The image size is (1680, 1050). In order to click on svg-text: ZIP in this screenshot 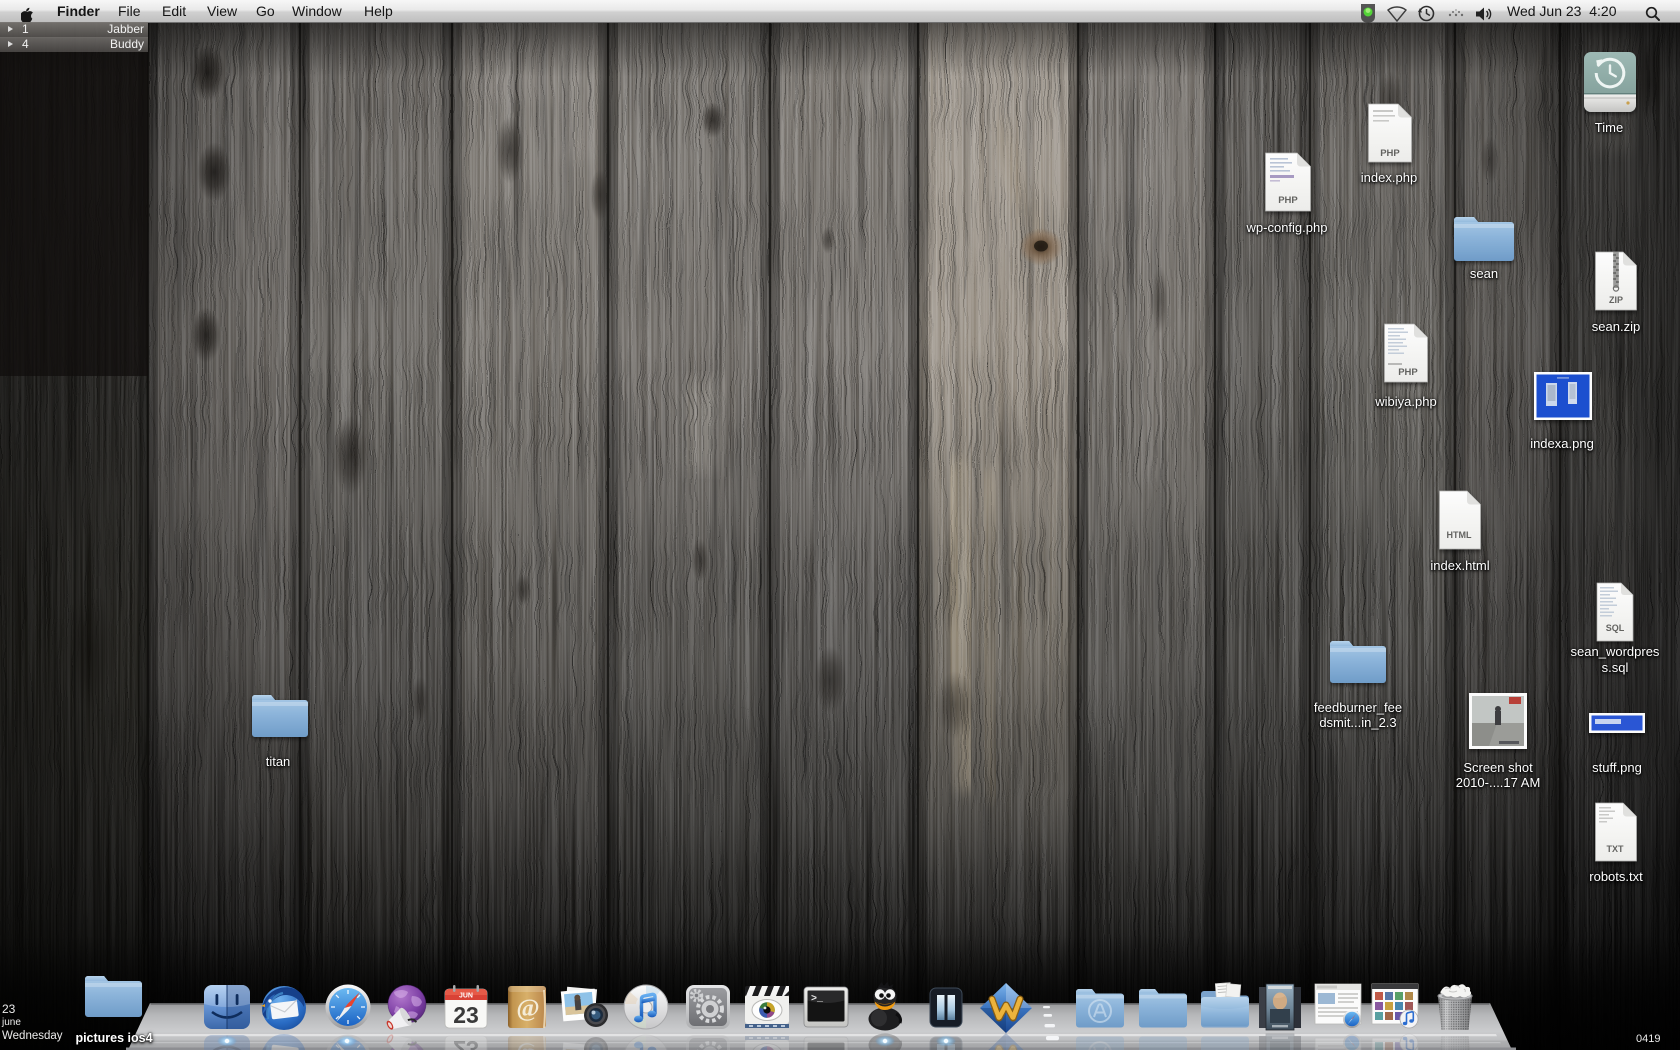, I will do `click(1616, 300)`.